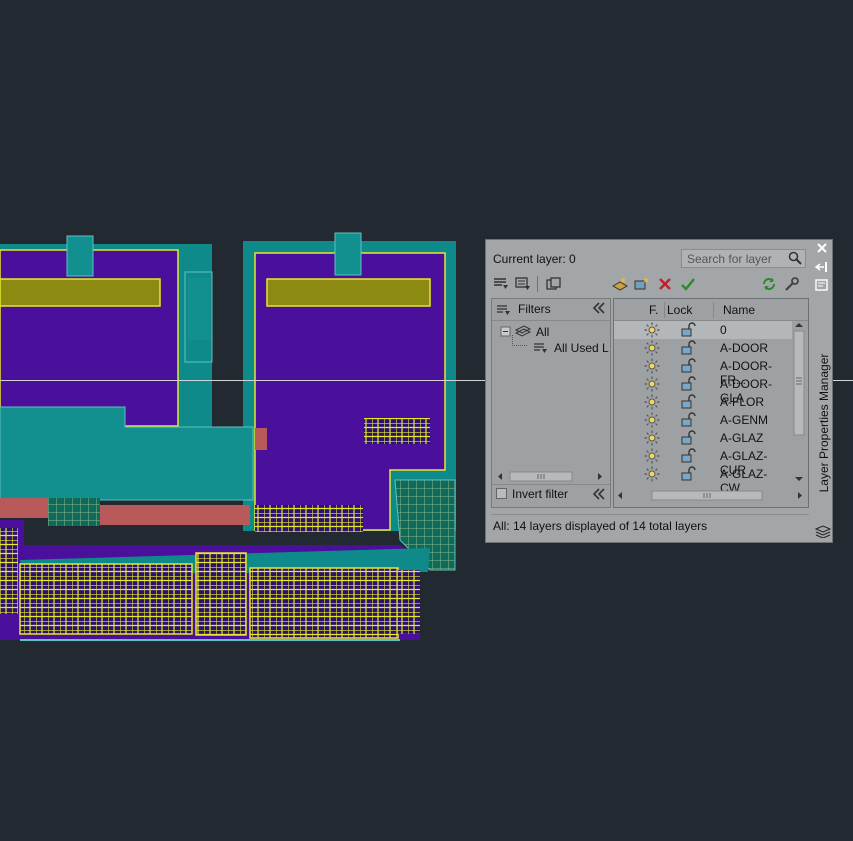 Image resolution: width=853 pixels, height=841 pixels. I want to click on layer-properties-manager-palette: Current layer: 0 Filters, so click(659, 391).